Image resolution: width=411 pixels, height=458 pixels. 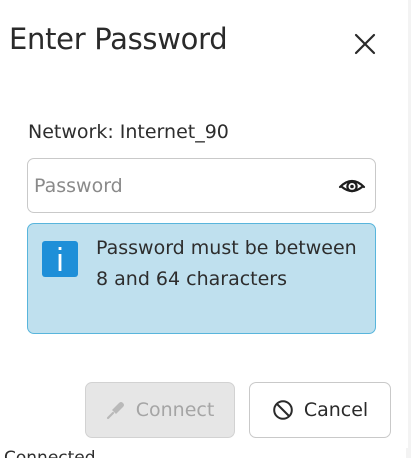 I want to click on close-icon, so click(x=365, y=44).